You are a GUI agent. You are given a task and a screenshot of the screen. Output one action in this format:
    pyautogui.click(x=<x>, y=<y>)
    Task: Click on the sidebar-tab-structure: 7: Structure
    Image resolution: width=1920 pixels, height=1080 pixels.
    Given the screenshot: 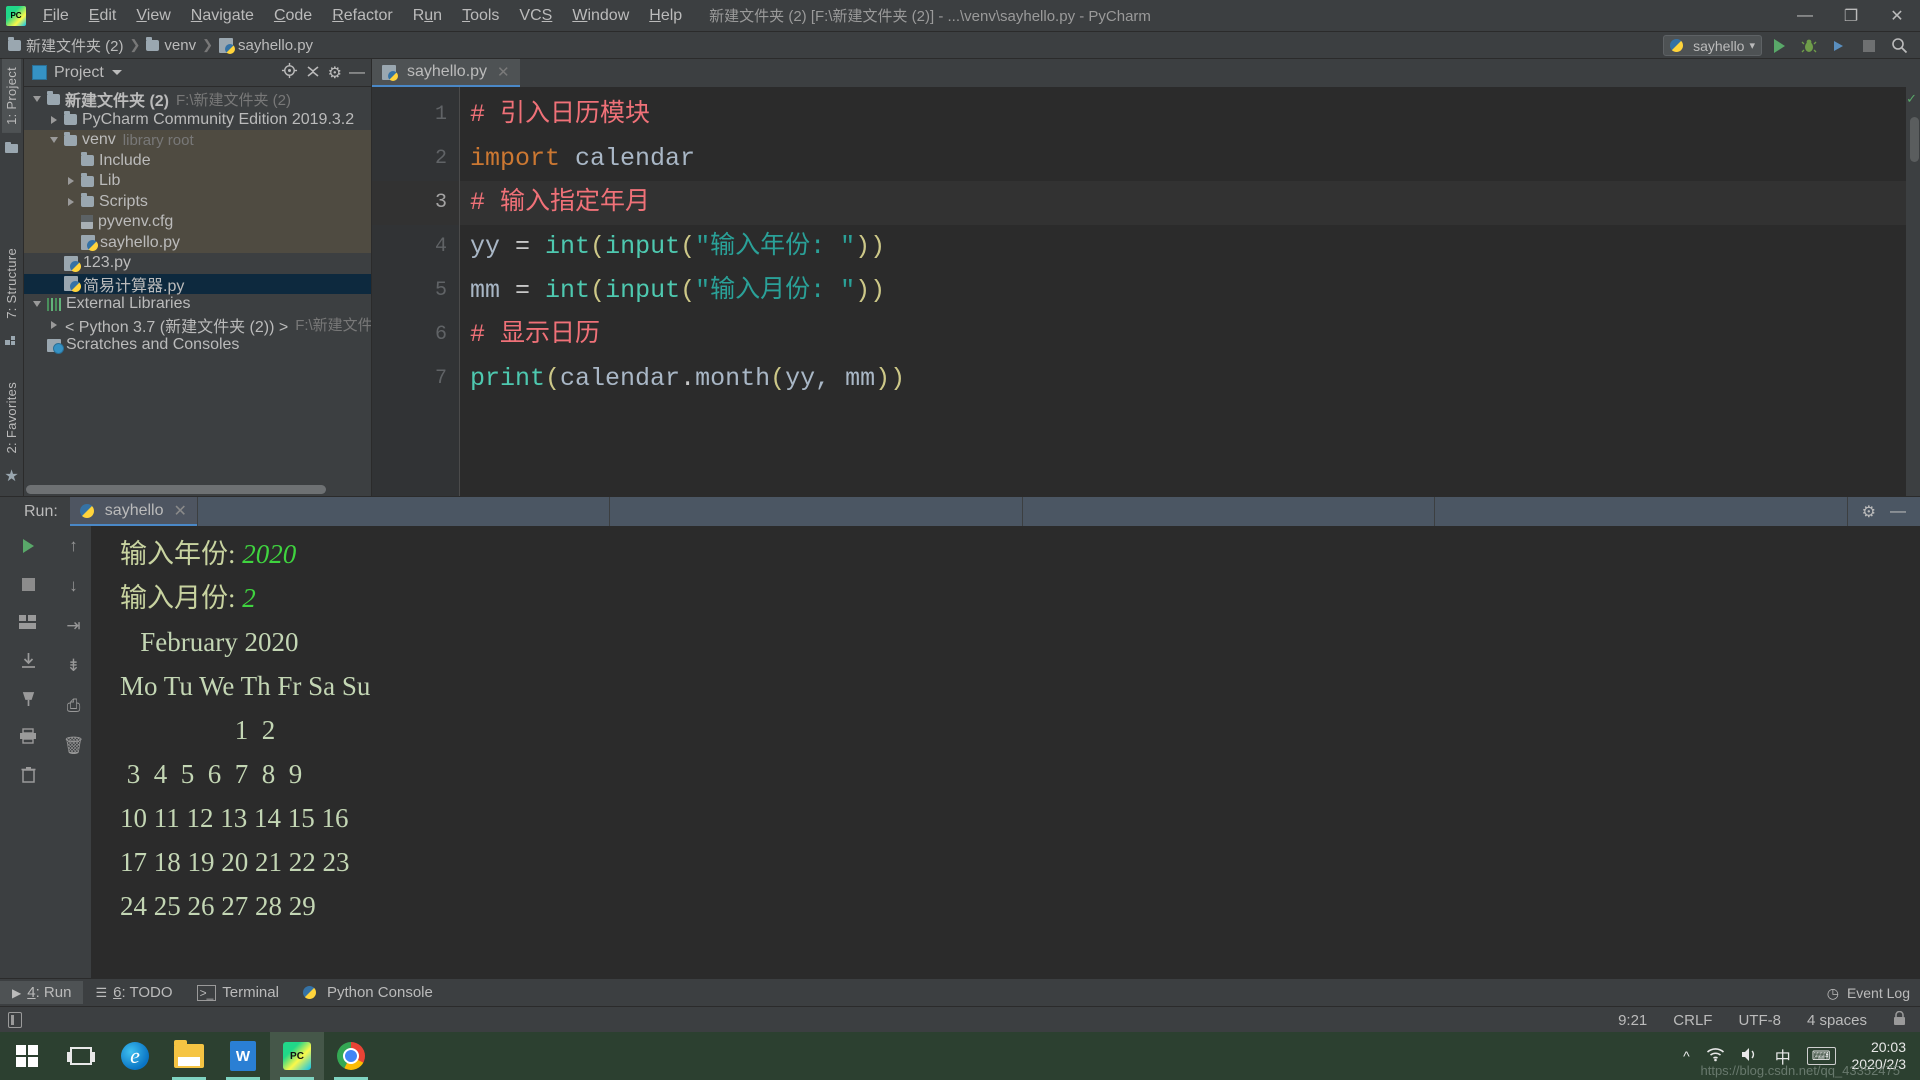 What is the action you would take?
    pyautogui.click(x=11, y=283)
    